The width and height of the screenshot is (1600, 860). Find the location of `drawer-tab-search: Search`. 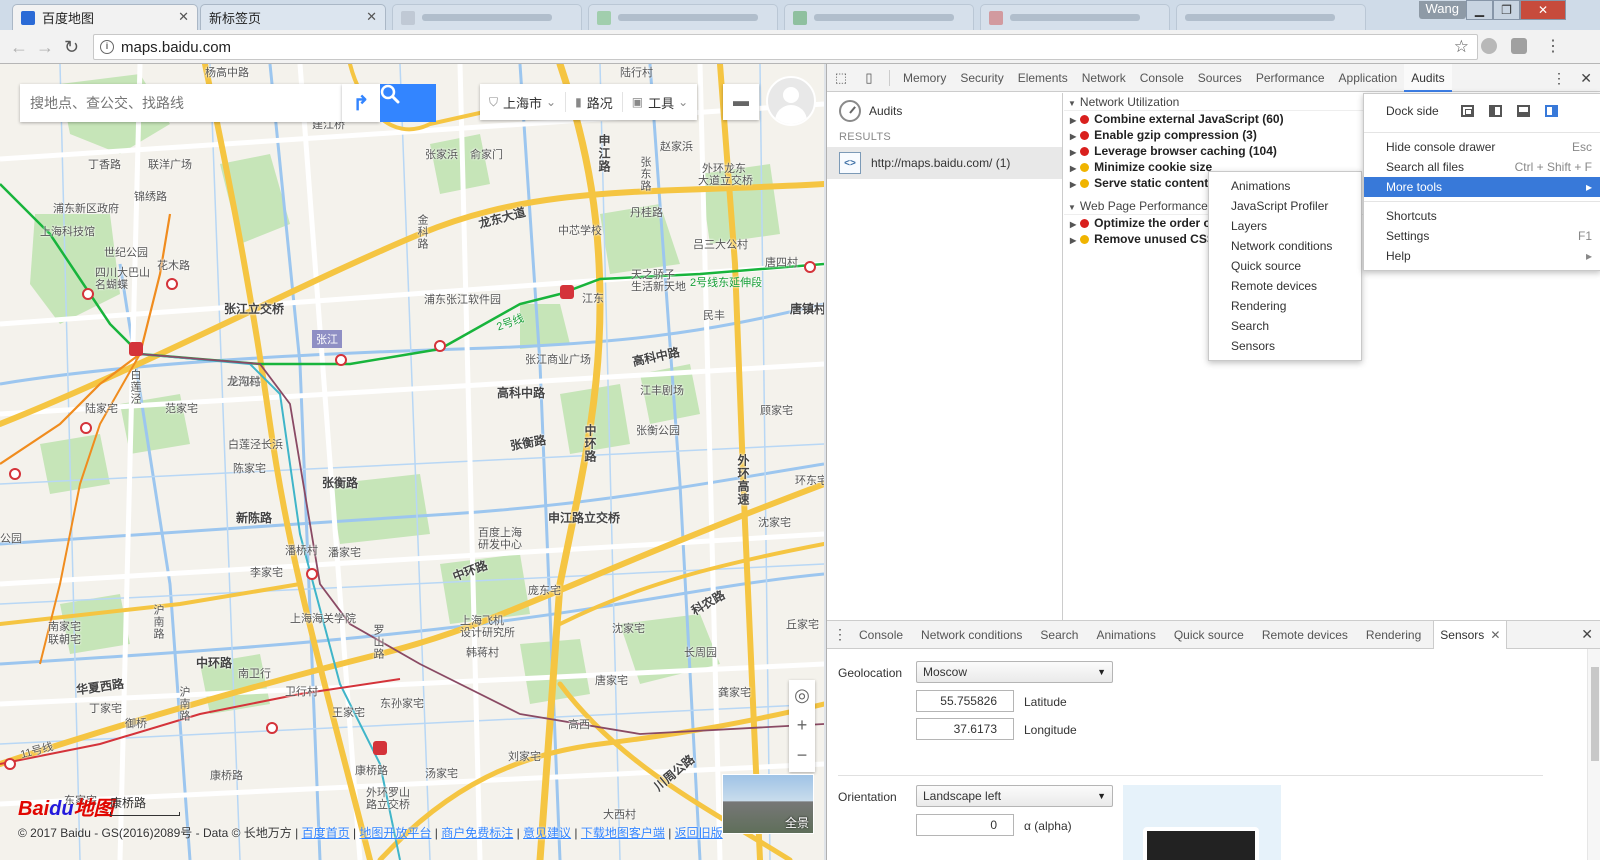

drawer-tab-search: Search is located at coordinates (1062, 635).